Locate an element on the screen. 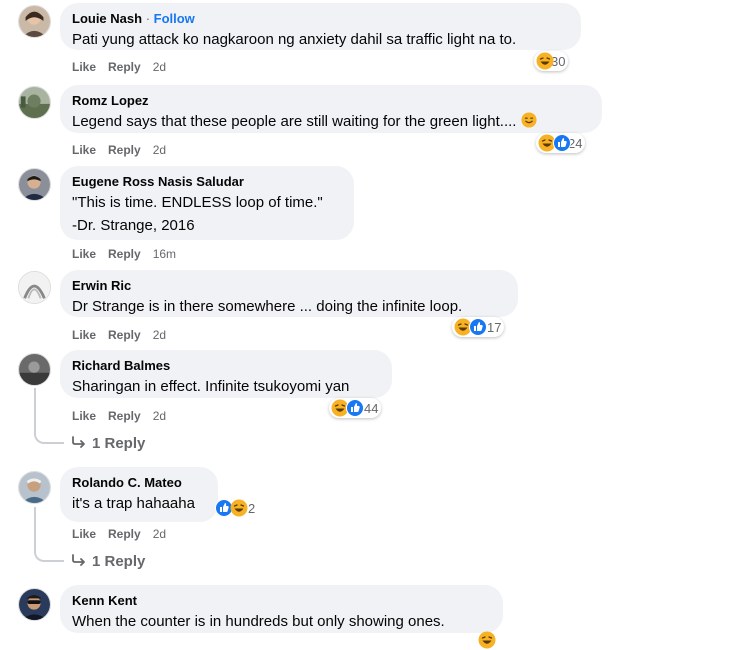  comment-text-line-2: -Dr. Strange, 2016 is located at coordinates (133, 225).